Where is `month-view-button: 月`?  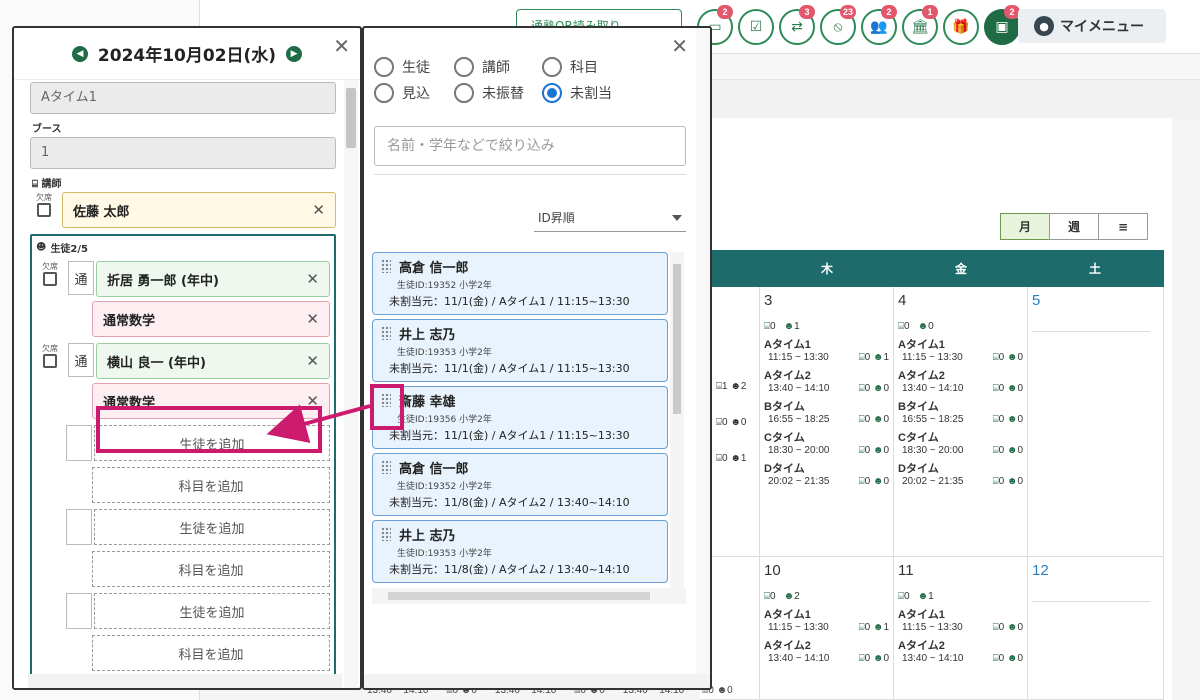
month-view-button: 月 is located at coordinates (1025, 226).